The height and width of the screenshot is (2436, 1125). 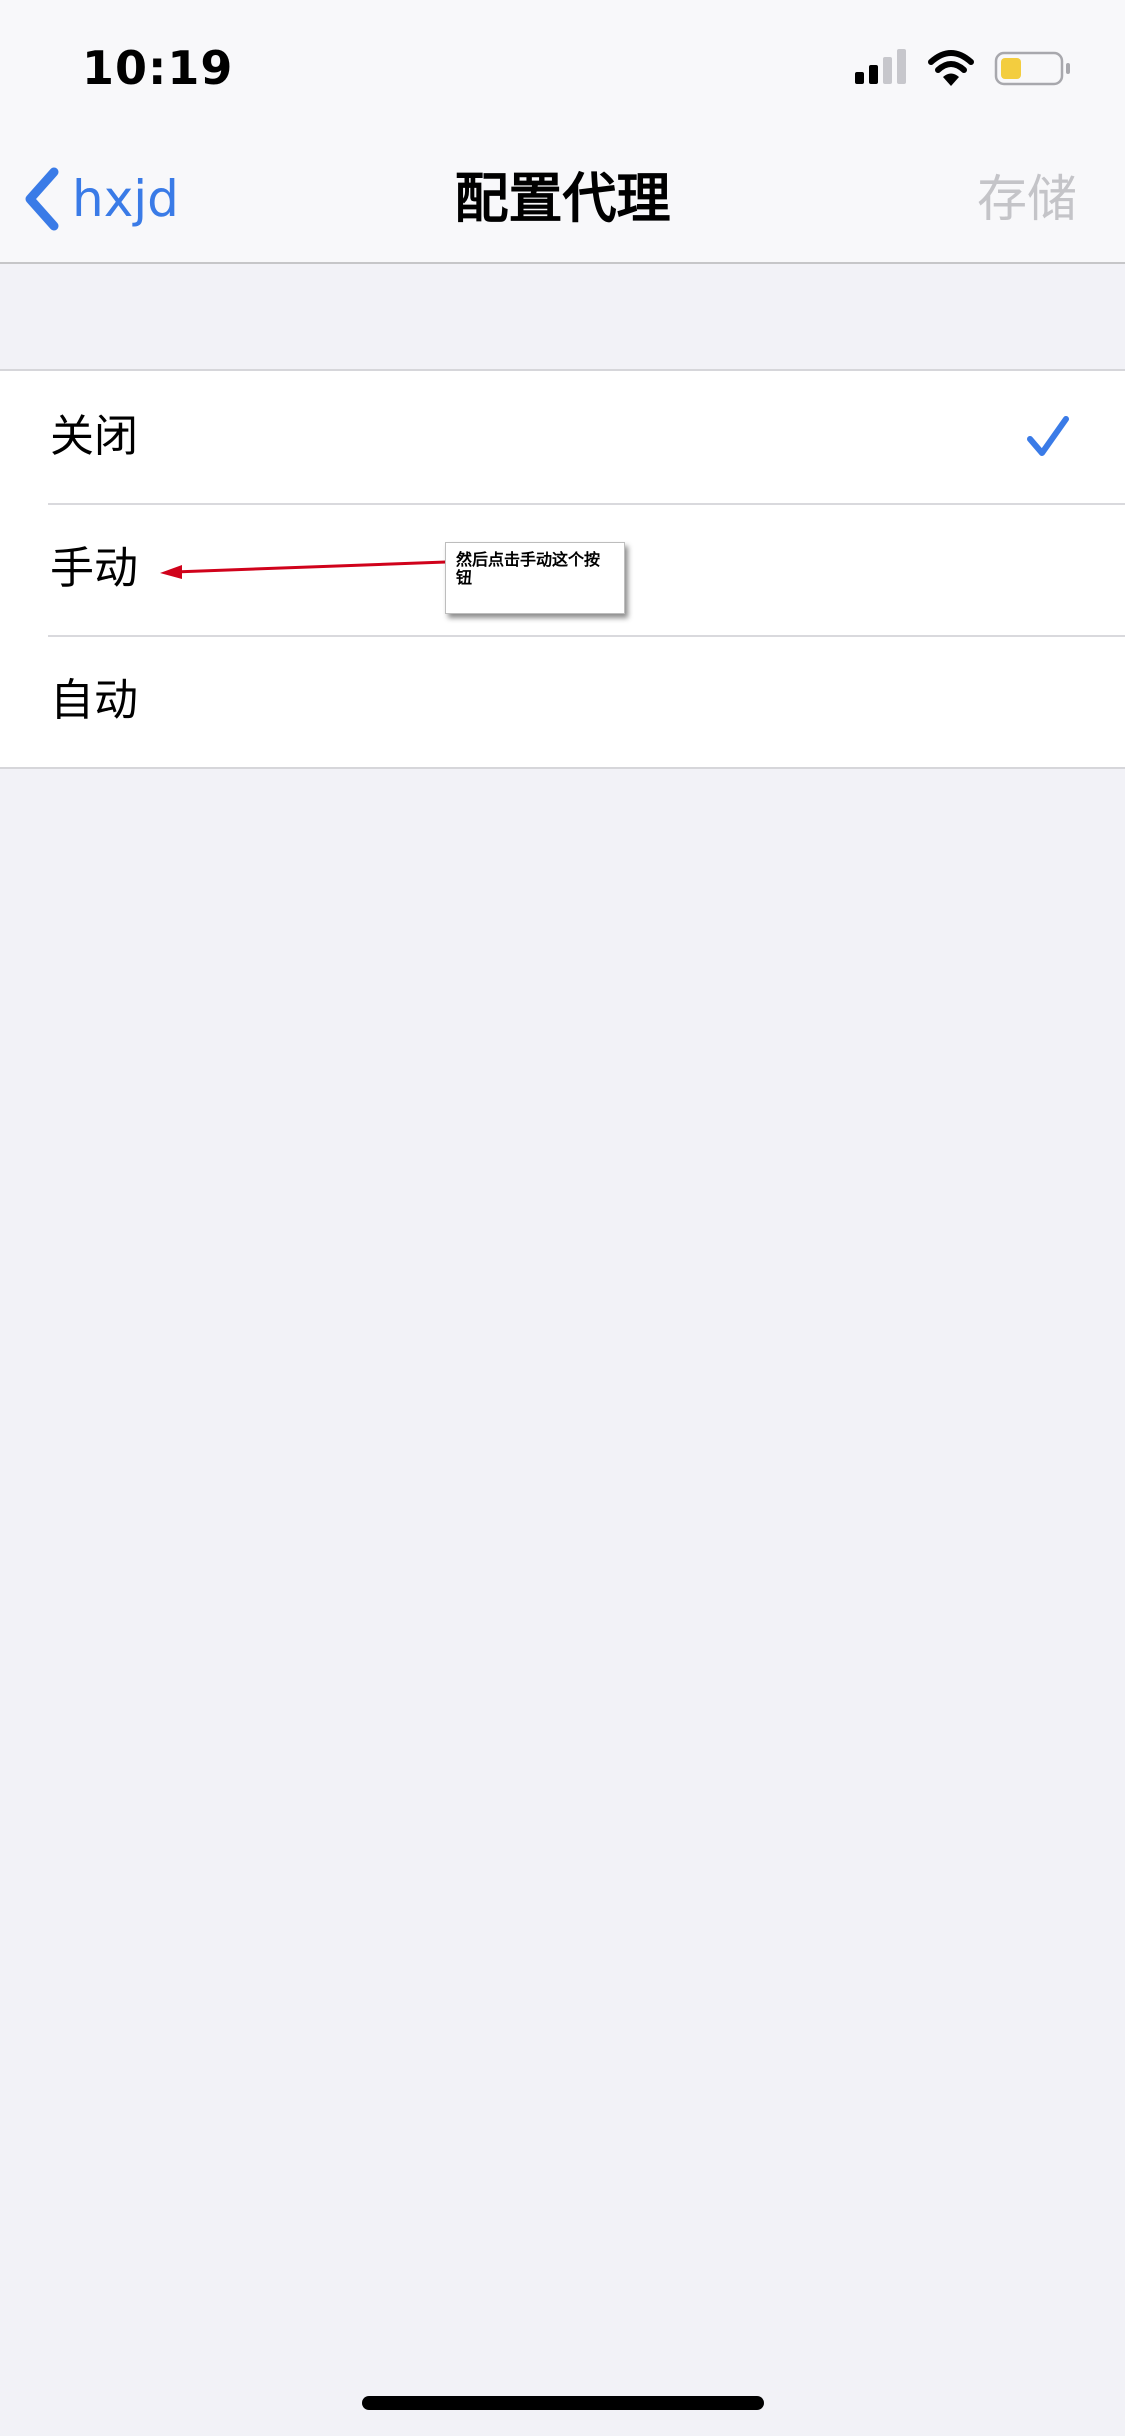 What do you see at coordinates (562, 66) in the screenshot?
I see `status-bar: 10:19` at bounding box center [562, 66].